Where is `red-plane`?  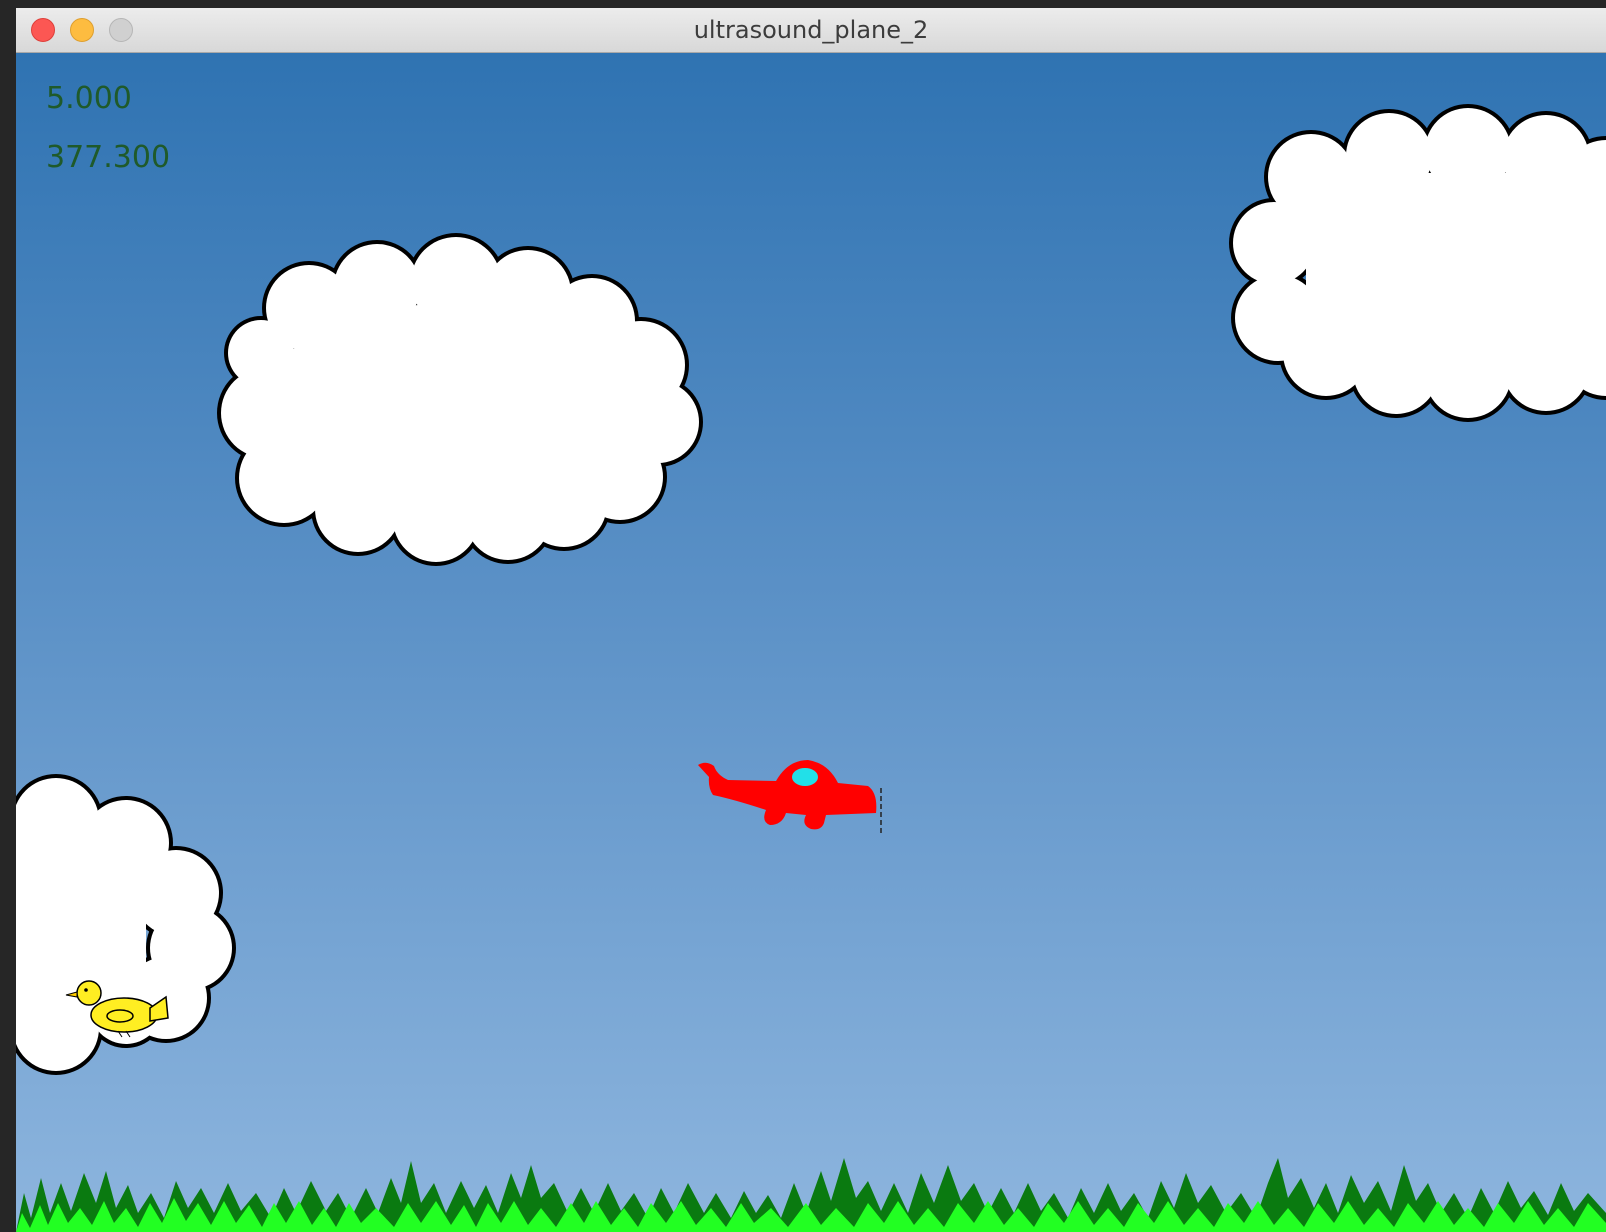
red-plane is located at coordinates (790, 796).